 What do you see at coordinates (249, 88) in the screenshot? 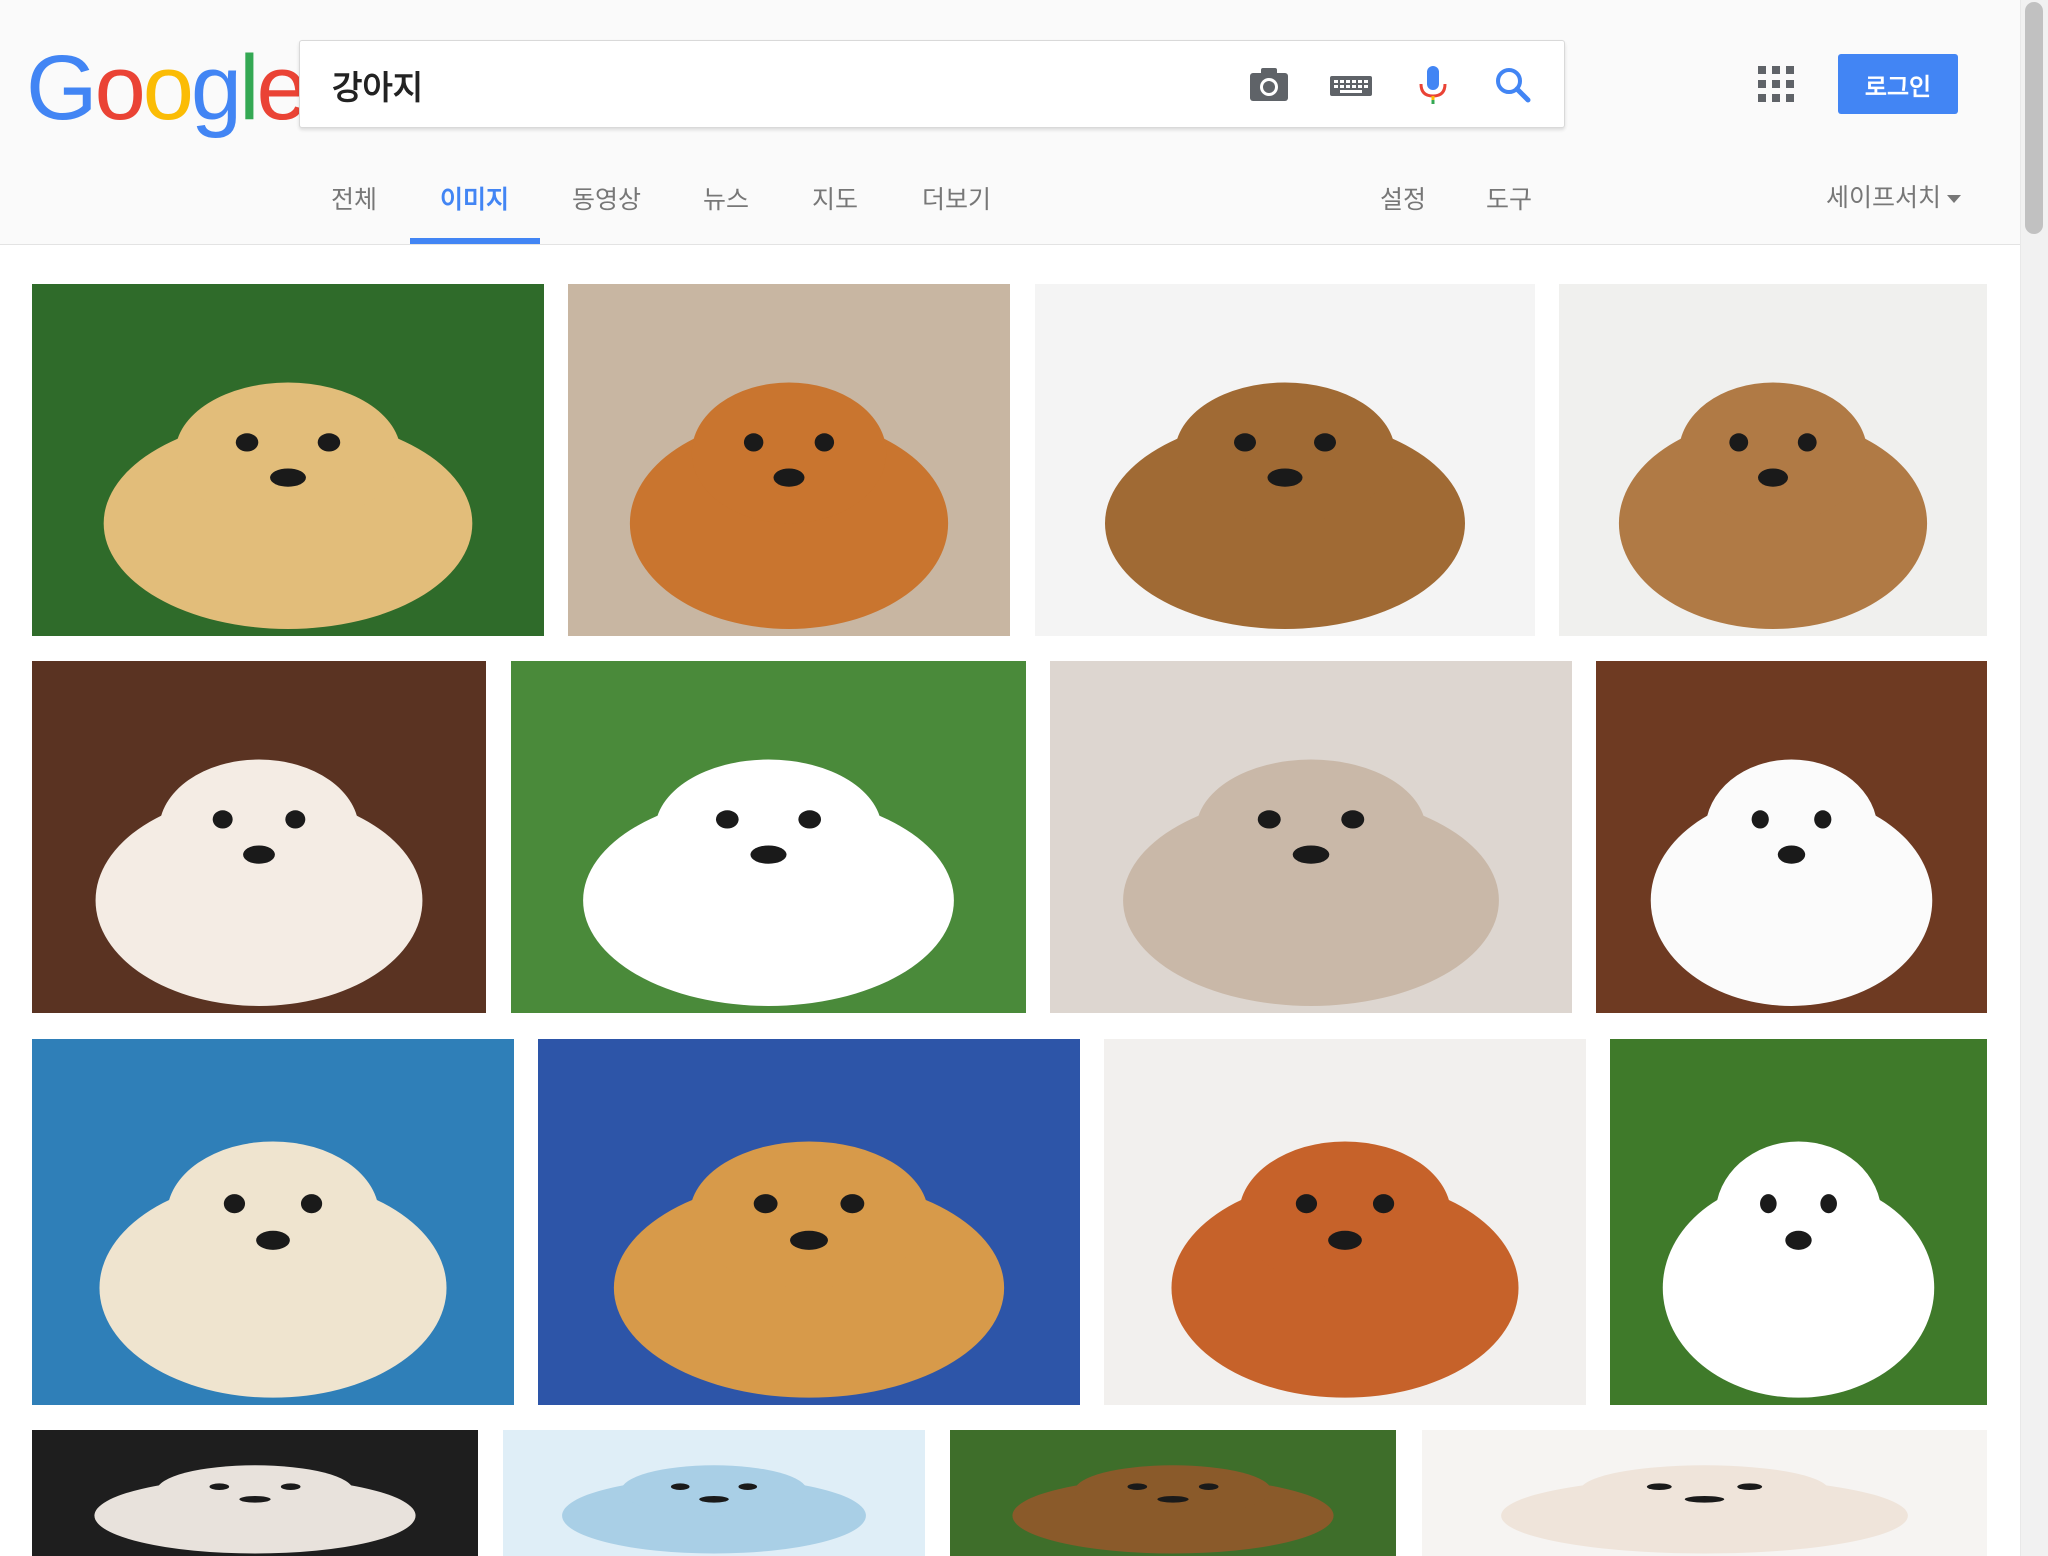
I see `logo-letter: l` at bounding box center [249, 88].